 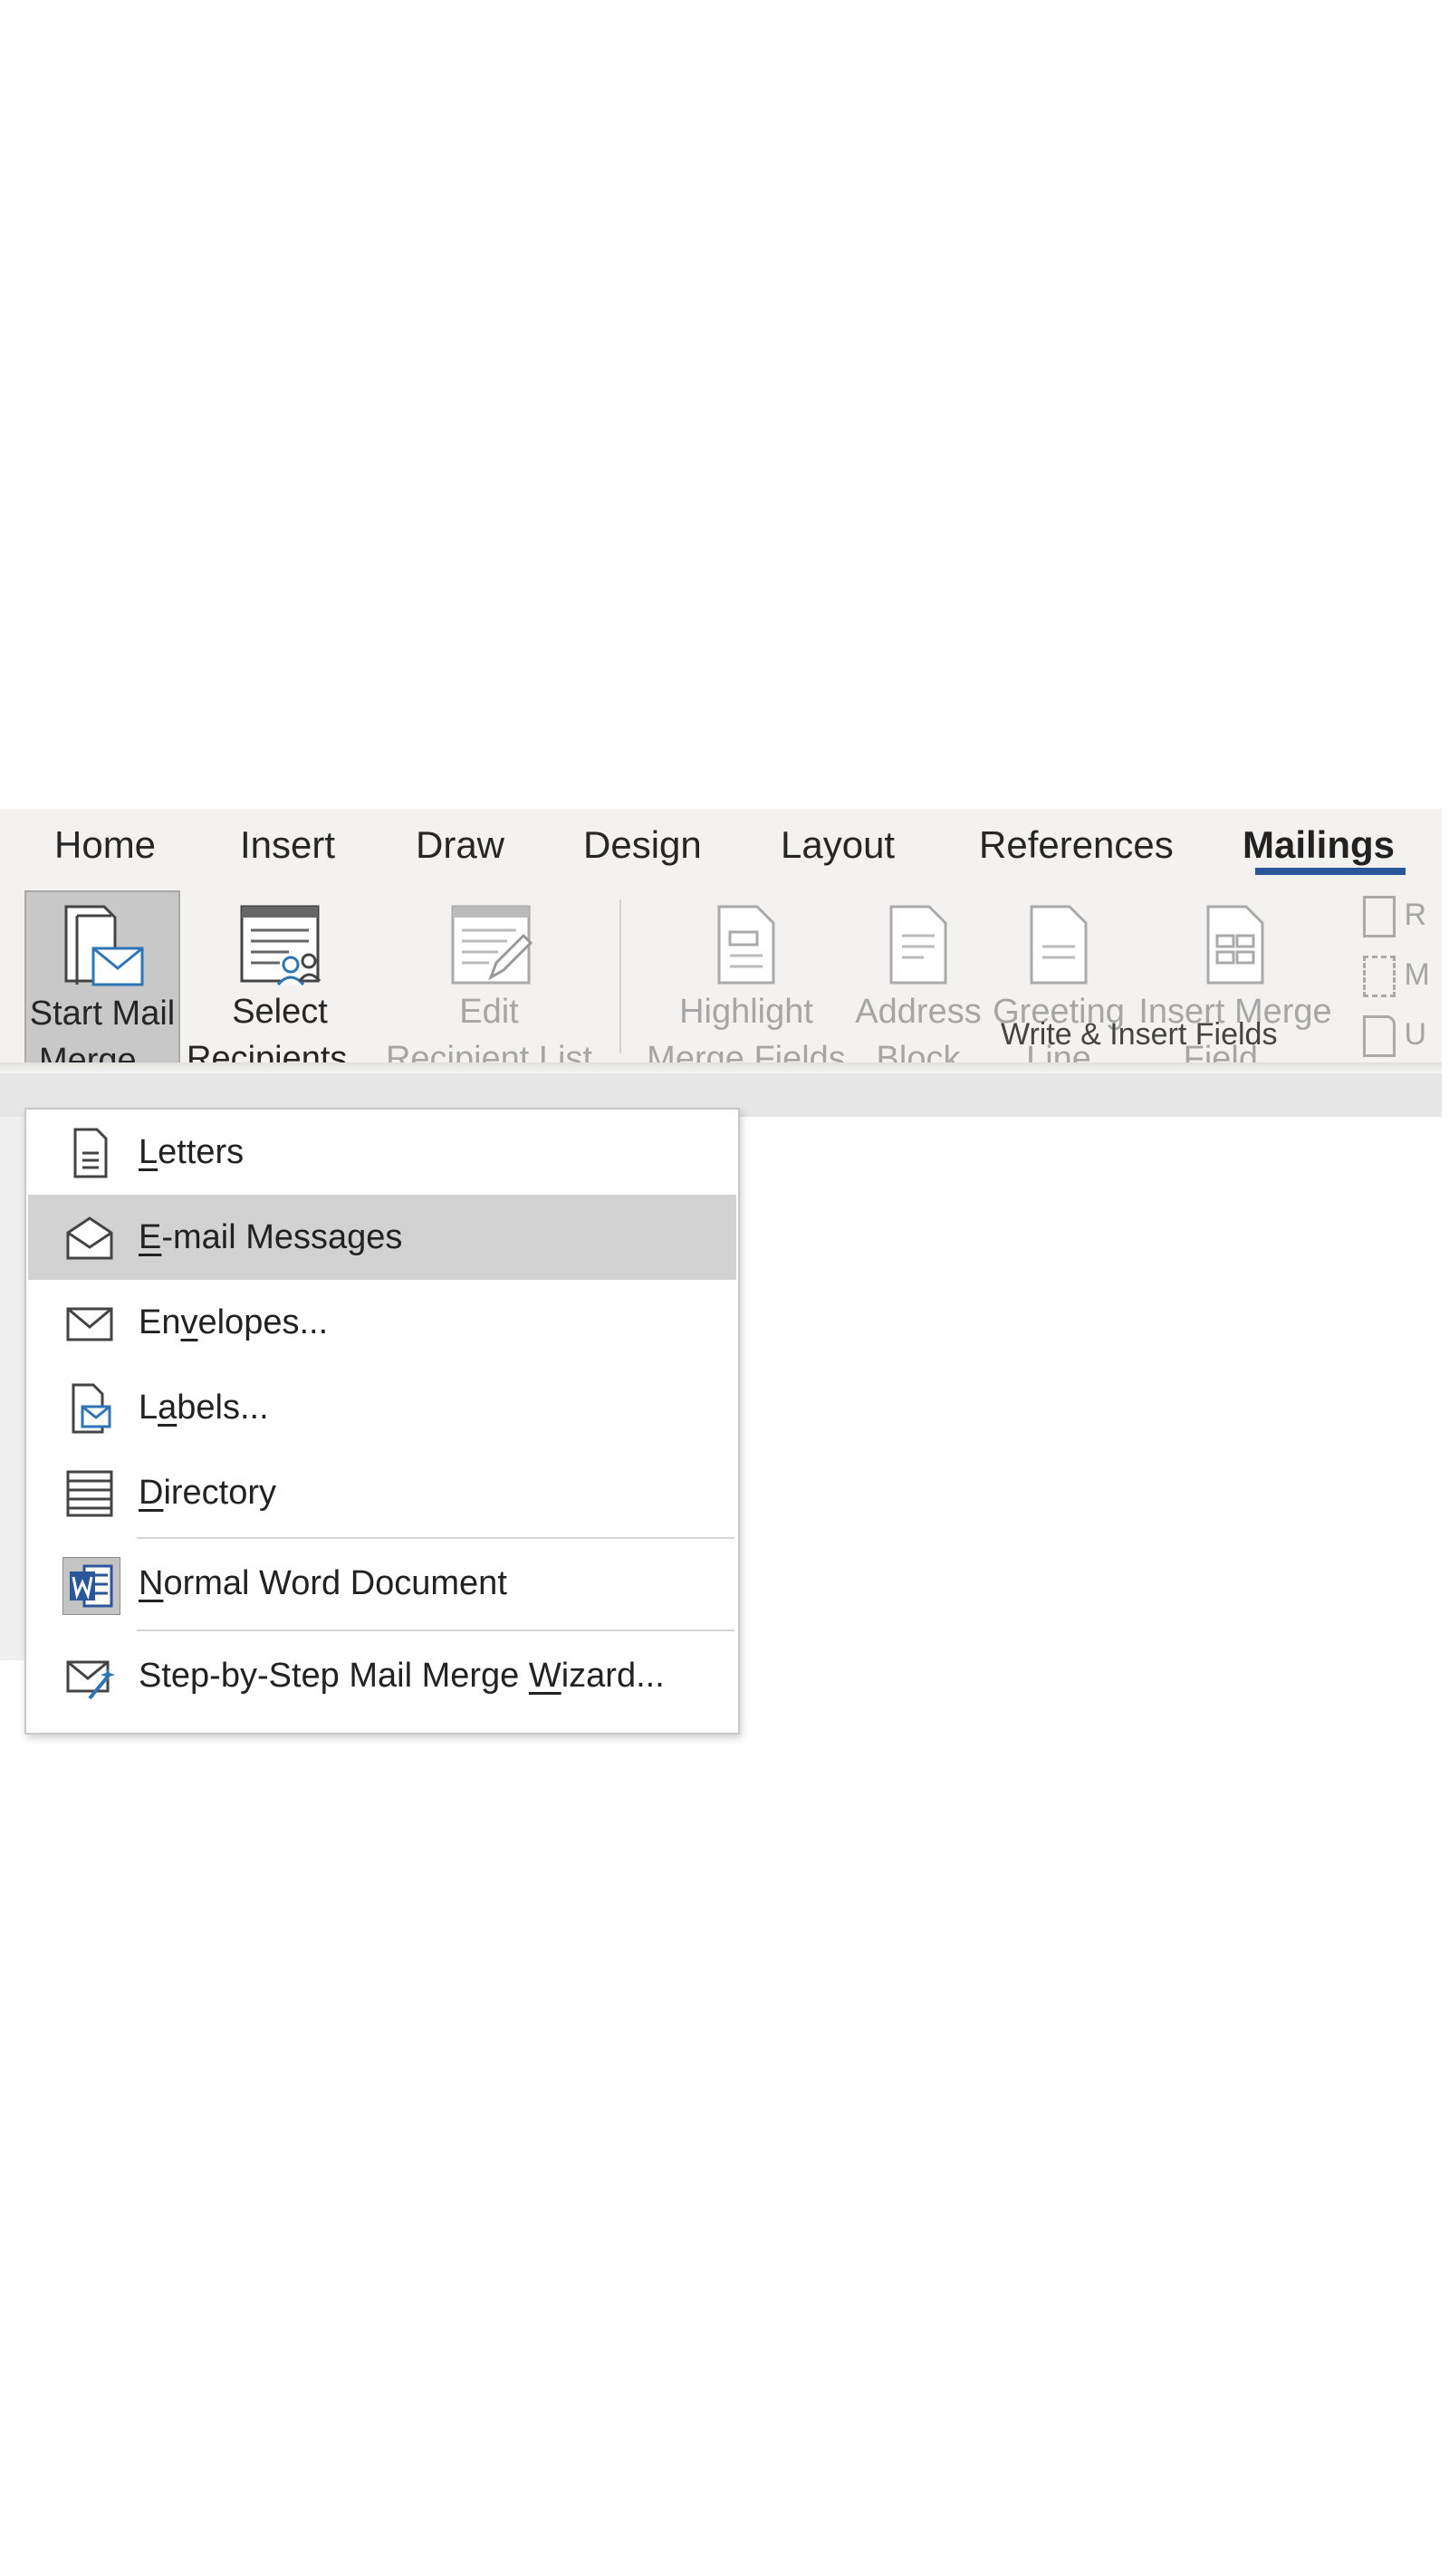 What do you see at coordinates (323, 1583) in the screenshot?
I see `menu-item-label: Normal Word Document` at bounding box center [323, 1583].